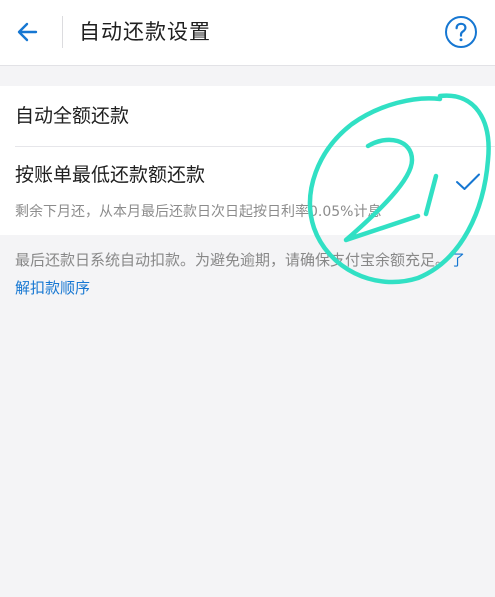  Describe the element at coordinates (247, 274) in the screenshot. I see `info-text: 最后还款日系统自动扣款。为避免逾期，请确保支付宝余额充足。了解扣款顺序` at that location.